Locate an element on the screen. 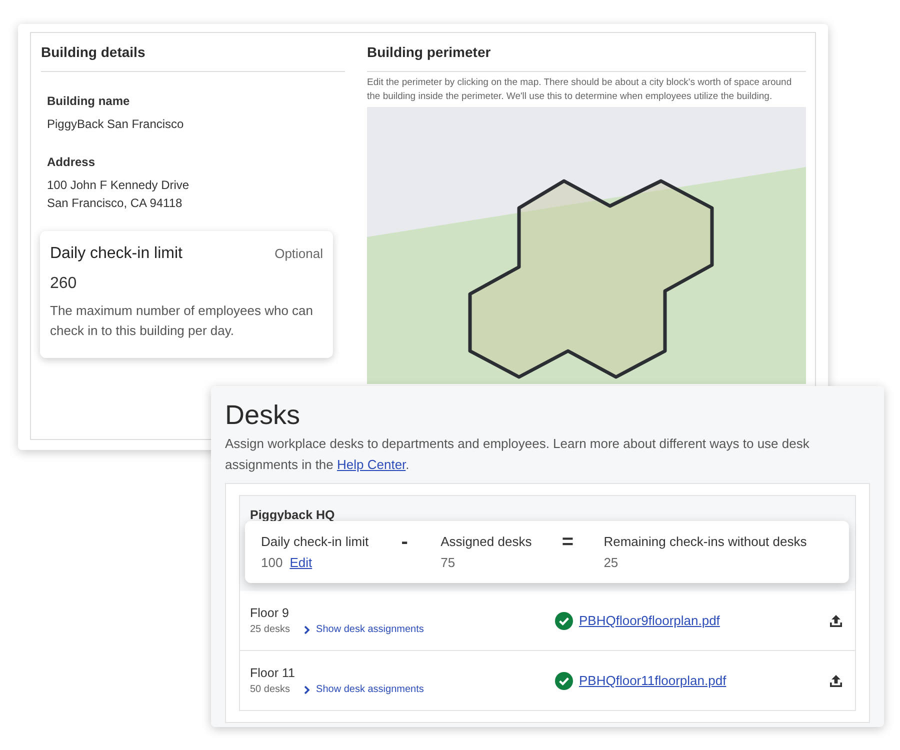  desks-title: Desks is located at coordinates (263, 415).